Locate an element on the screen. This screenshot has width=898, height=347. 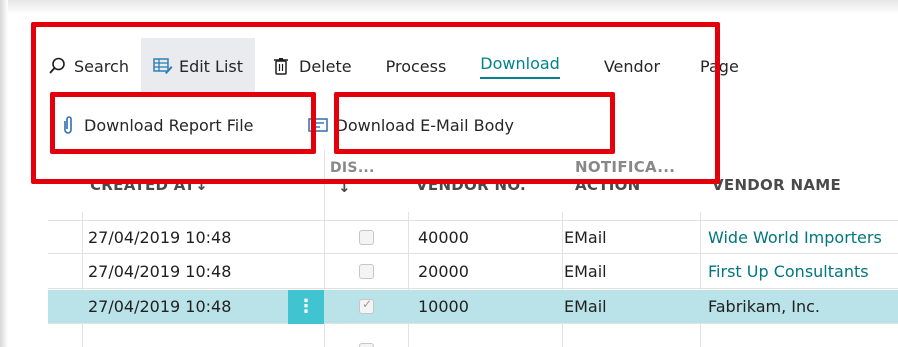
window-shadow is located at coordinates (449, 7).